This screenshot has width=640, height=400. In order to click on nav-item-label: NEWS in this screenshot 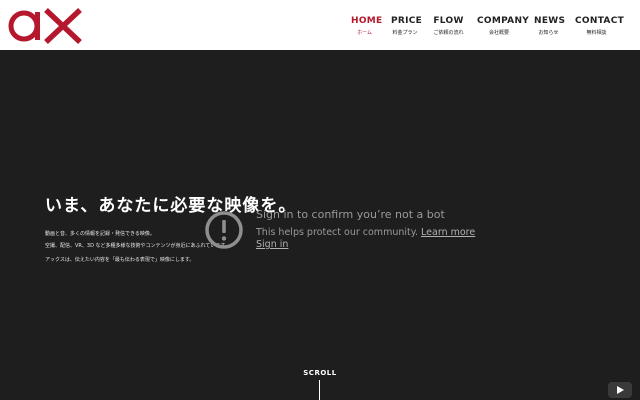, I will do `click(550, 21)`.